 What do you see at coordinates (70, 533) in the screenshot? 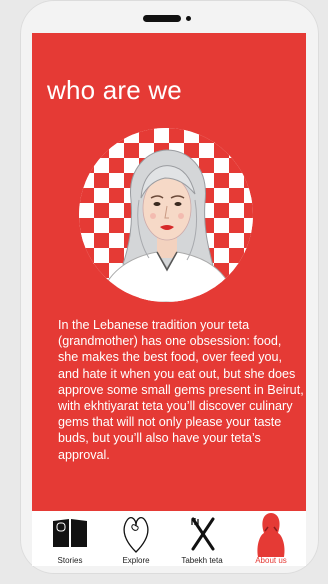
I see `book-icon` at bounding box center [70, 533].